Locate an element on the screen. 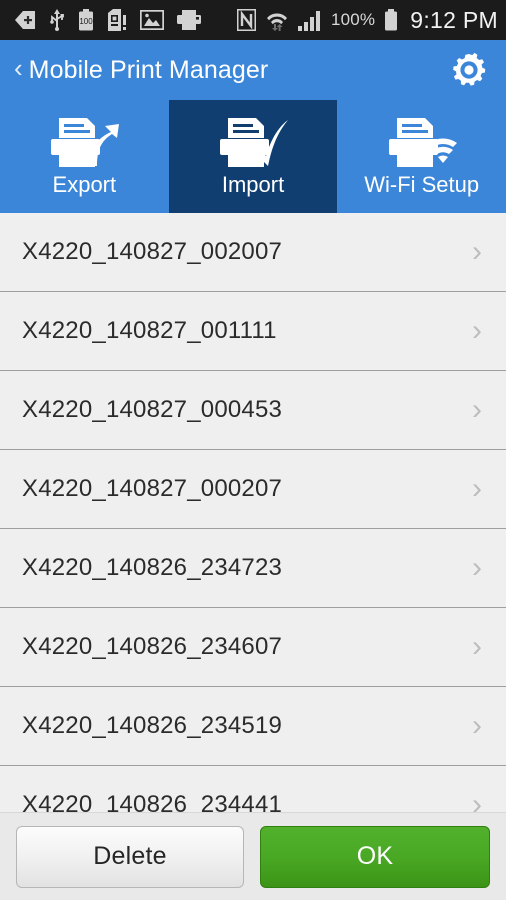 The height and width of the screenshot is (900, 506). tab-label-import: Import is located at coordinates (253, 184).